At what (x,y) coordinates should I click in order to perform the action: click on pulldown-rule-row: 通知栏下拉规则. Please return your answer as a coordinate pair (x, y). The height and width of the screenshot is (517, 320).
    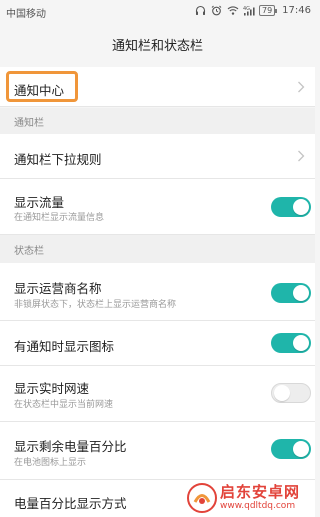
    Looking at the image, I should click on (157, 156).